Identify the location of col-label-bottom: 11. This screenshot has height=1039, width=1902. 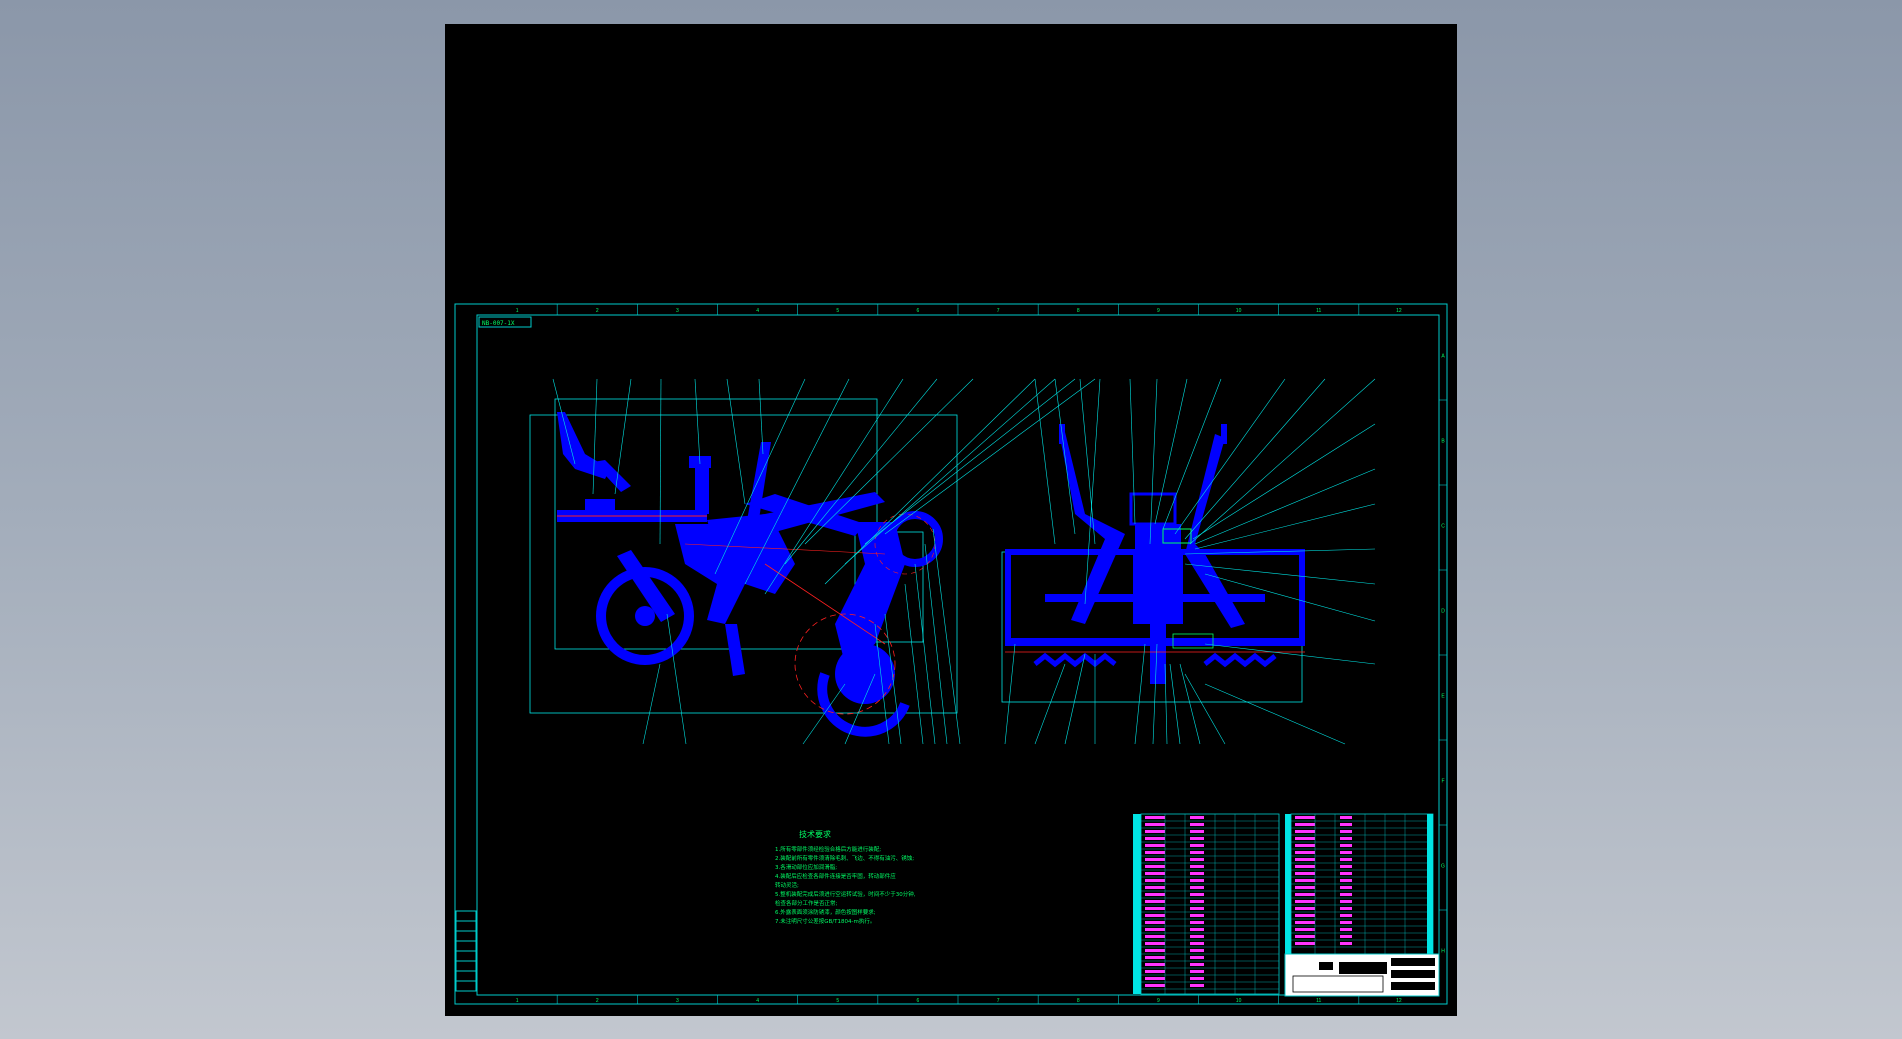
(1318, 1001).